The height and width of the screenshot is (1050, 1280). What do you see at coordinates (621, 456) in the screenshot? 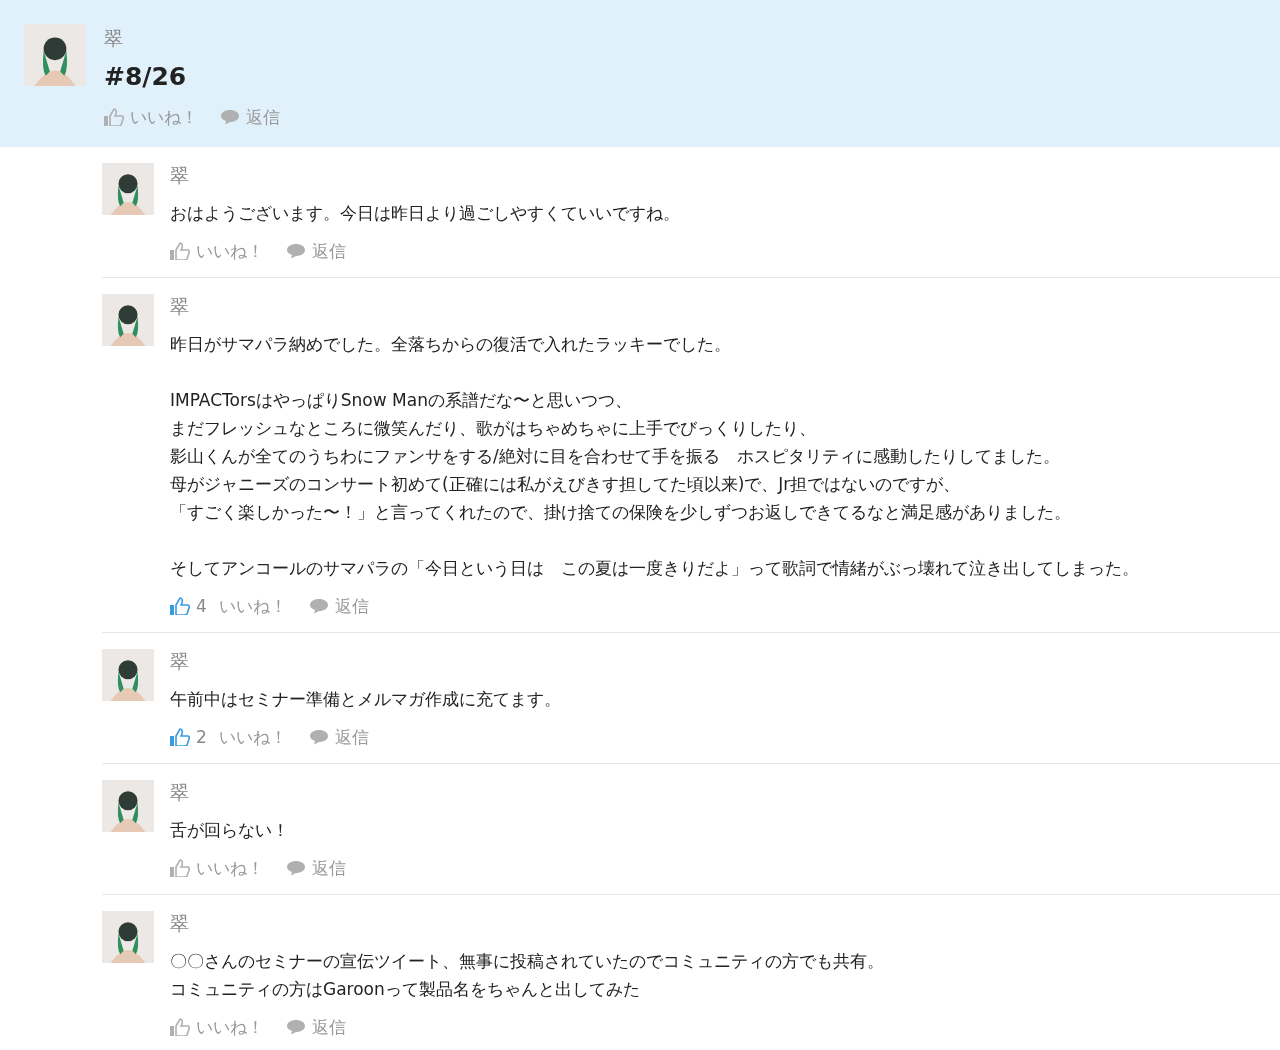
I see `comment-text: IMPACTorsはやっぱりSnow Manの系譜だな〜と思いつつ、 まだフレッシュなところに微笑んだり、歌がはちゃめちゃに上手でびっくりしたり、 影山くんが全てのうちわにファンサをする/絶対に目を合わせて手を振る ホスピタリティに感動したりしてました。 母がジャニーズのコンサート初めて(正確には私がえびきす担してた頃以来)で、Jr担ではないのですが、 「すごく楽しかった〜！」と言ってくれたので、掛け捨ての保険を少しずつお返しできてるなと満足感がありました。` at bounding box center [621, 456].